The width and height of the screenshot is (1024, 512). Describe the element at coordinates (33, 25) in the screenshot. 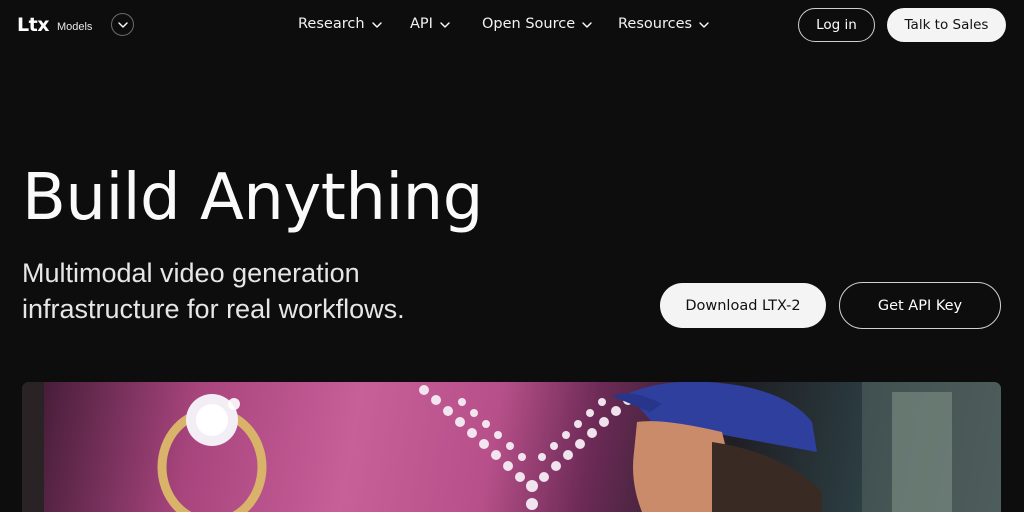

I see `brand-logo: Ltx` at that location.